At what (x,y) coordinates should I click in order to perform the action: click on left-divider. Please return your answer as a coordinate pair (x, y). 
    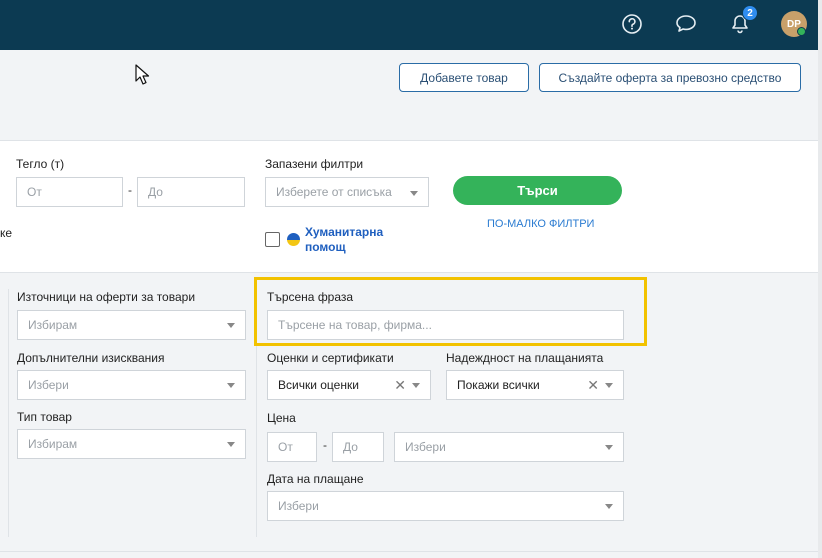
    Looking at the image, I should click on (8, 413).